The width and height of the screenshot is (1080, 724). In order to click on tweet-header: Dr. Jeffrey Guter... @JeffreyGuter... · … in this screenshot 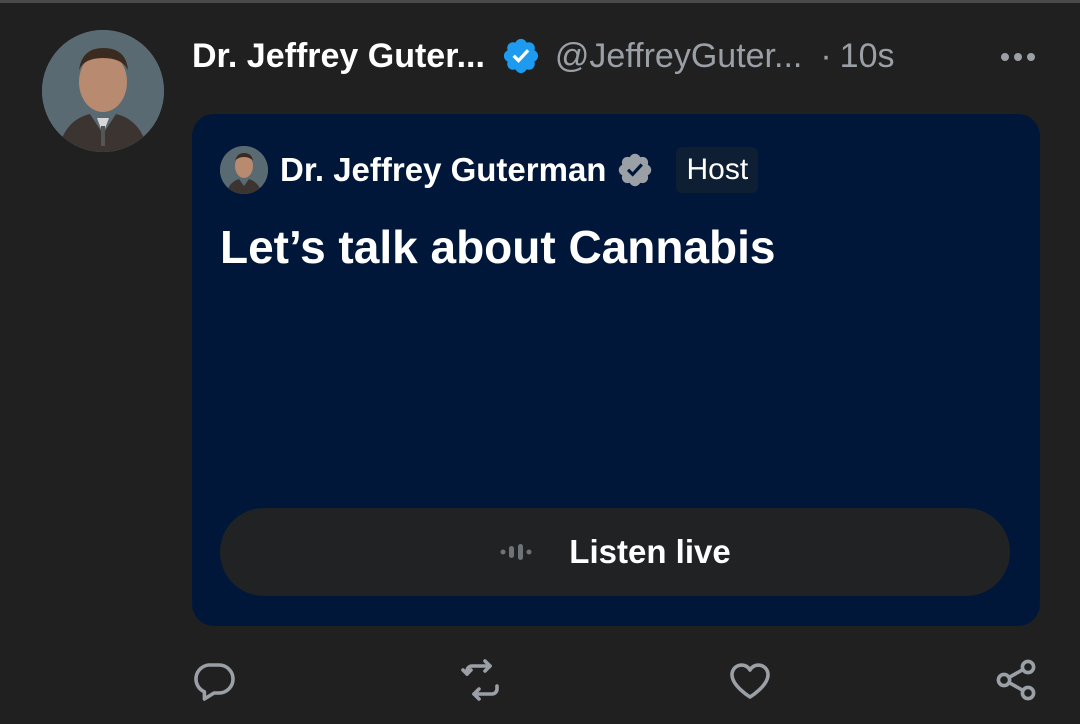, I will do `click(622, 56)`.